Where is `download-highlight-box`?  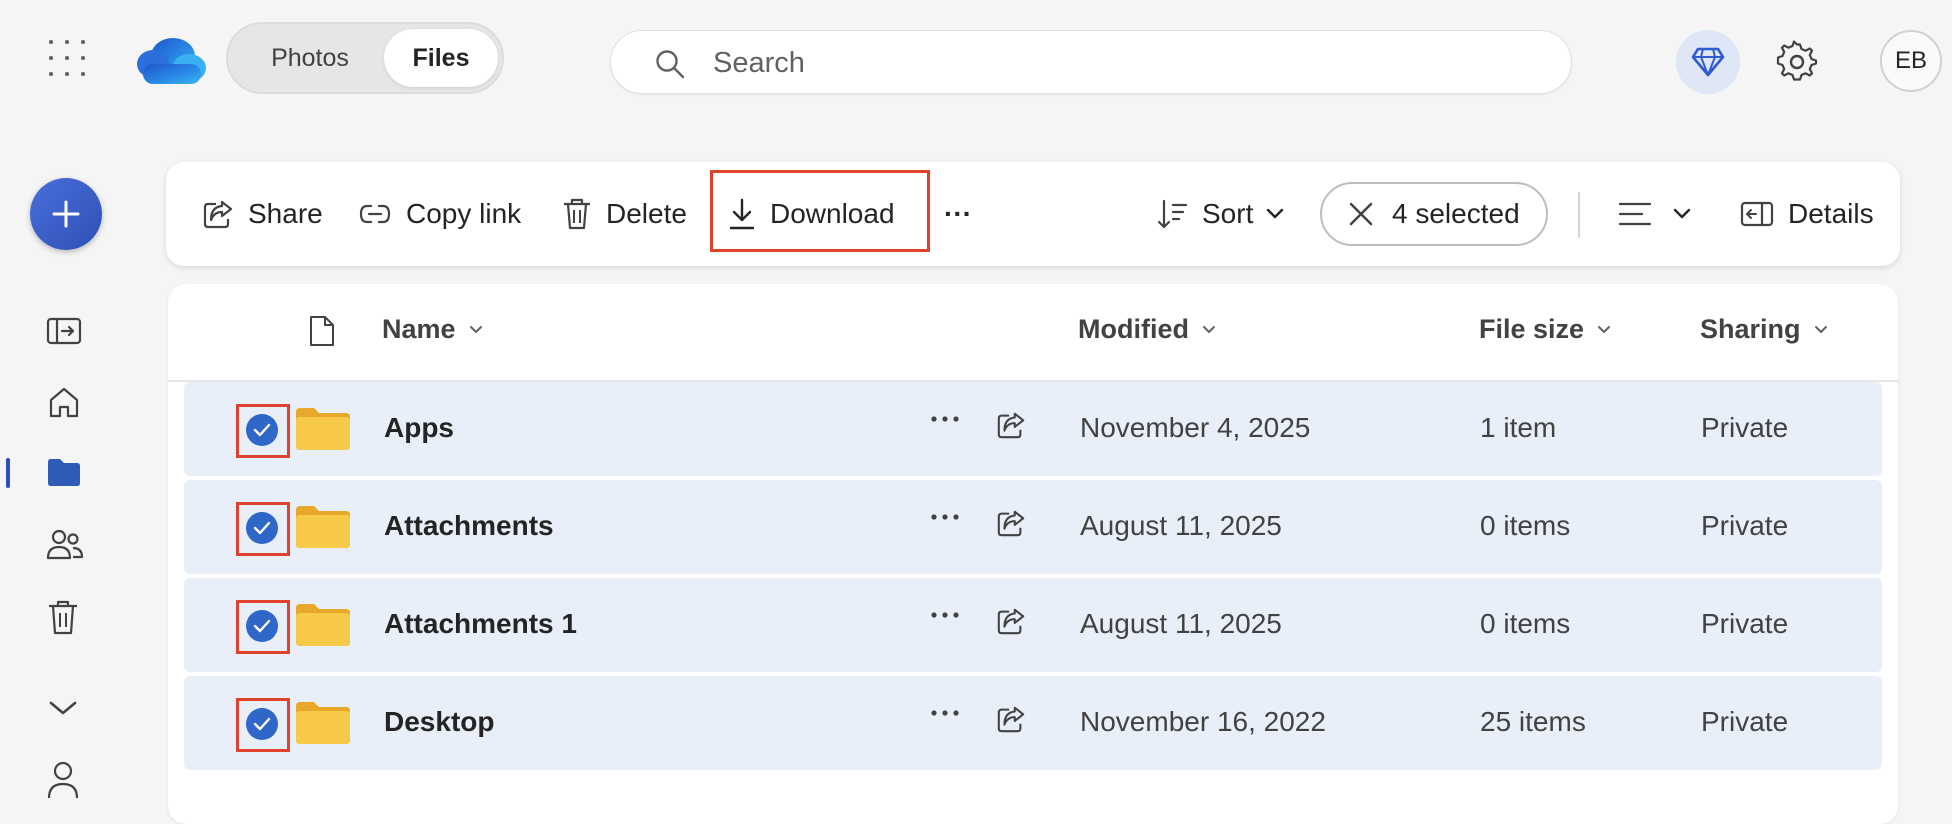 download-highlight-box is located at coordinates (820, 211).